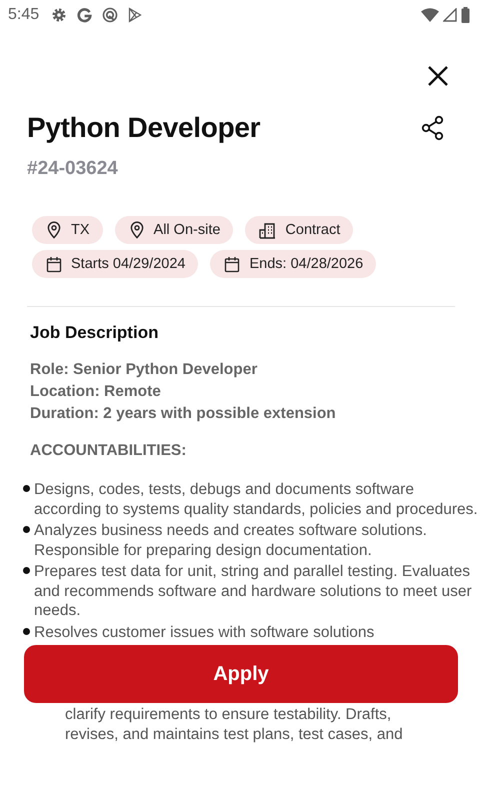 The height and width of the screenshot is (800, 482). I want to click on status-time: 5:45, so click(24, 15).